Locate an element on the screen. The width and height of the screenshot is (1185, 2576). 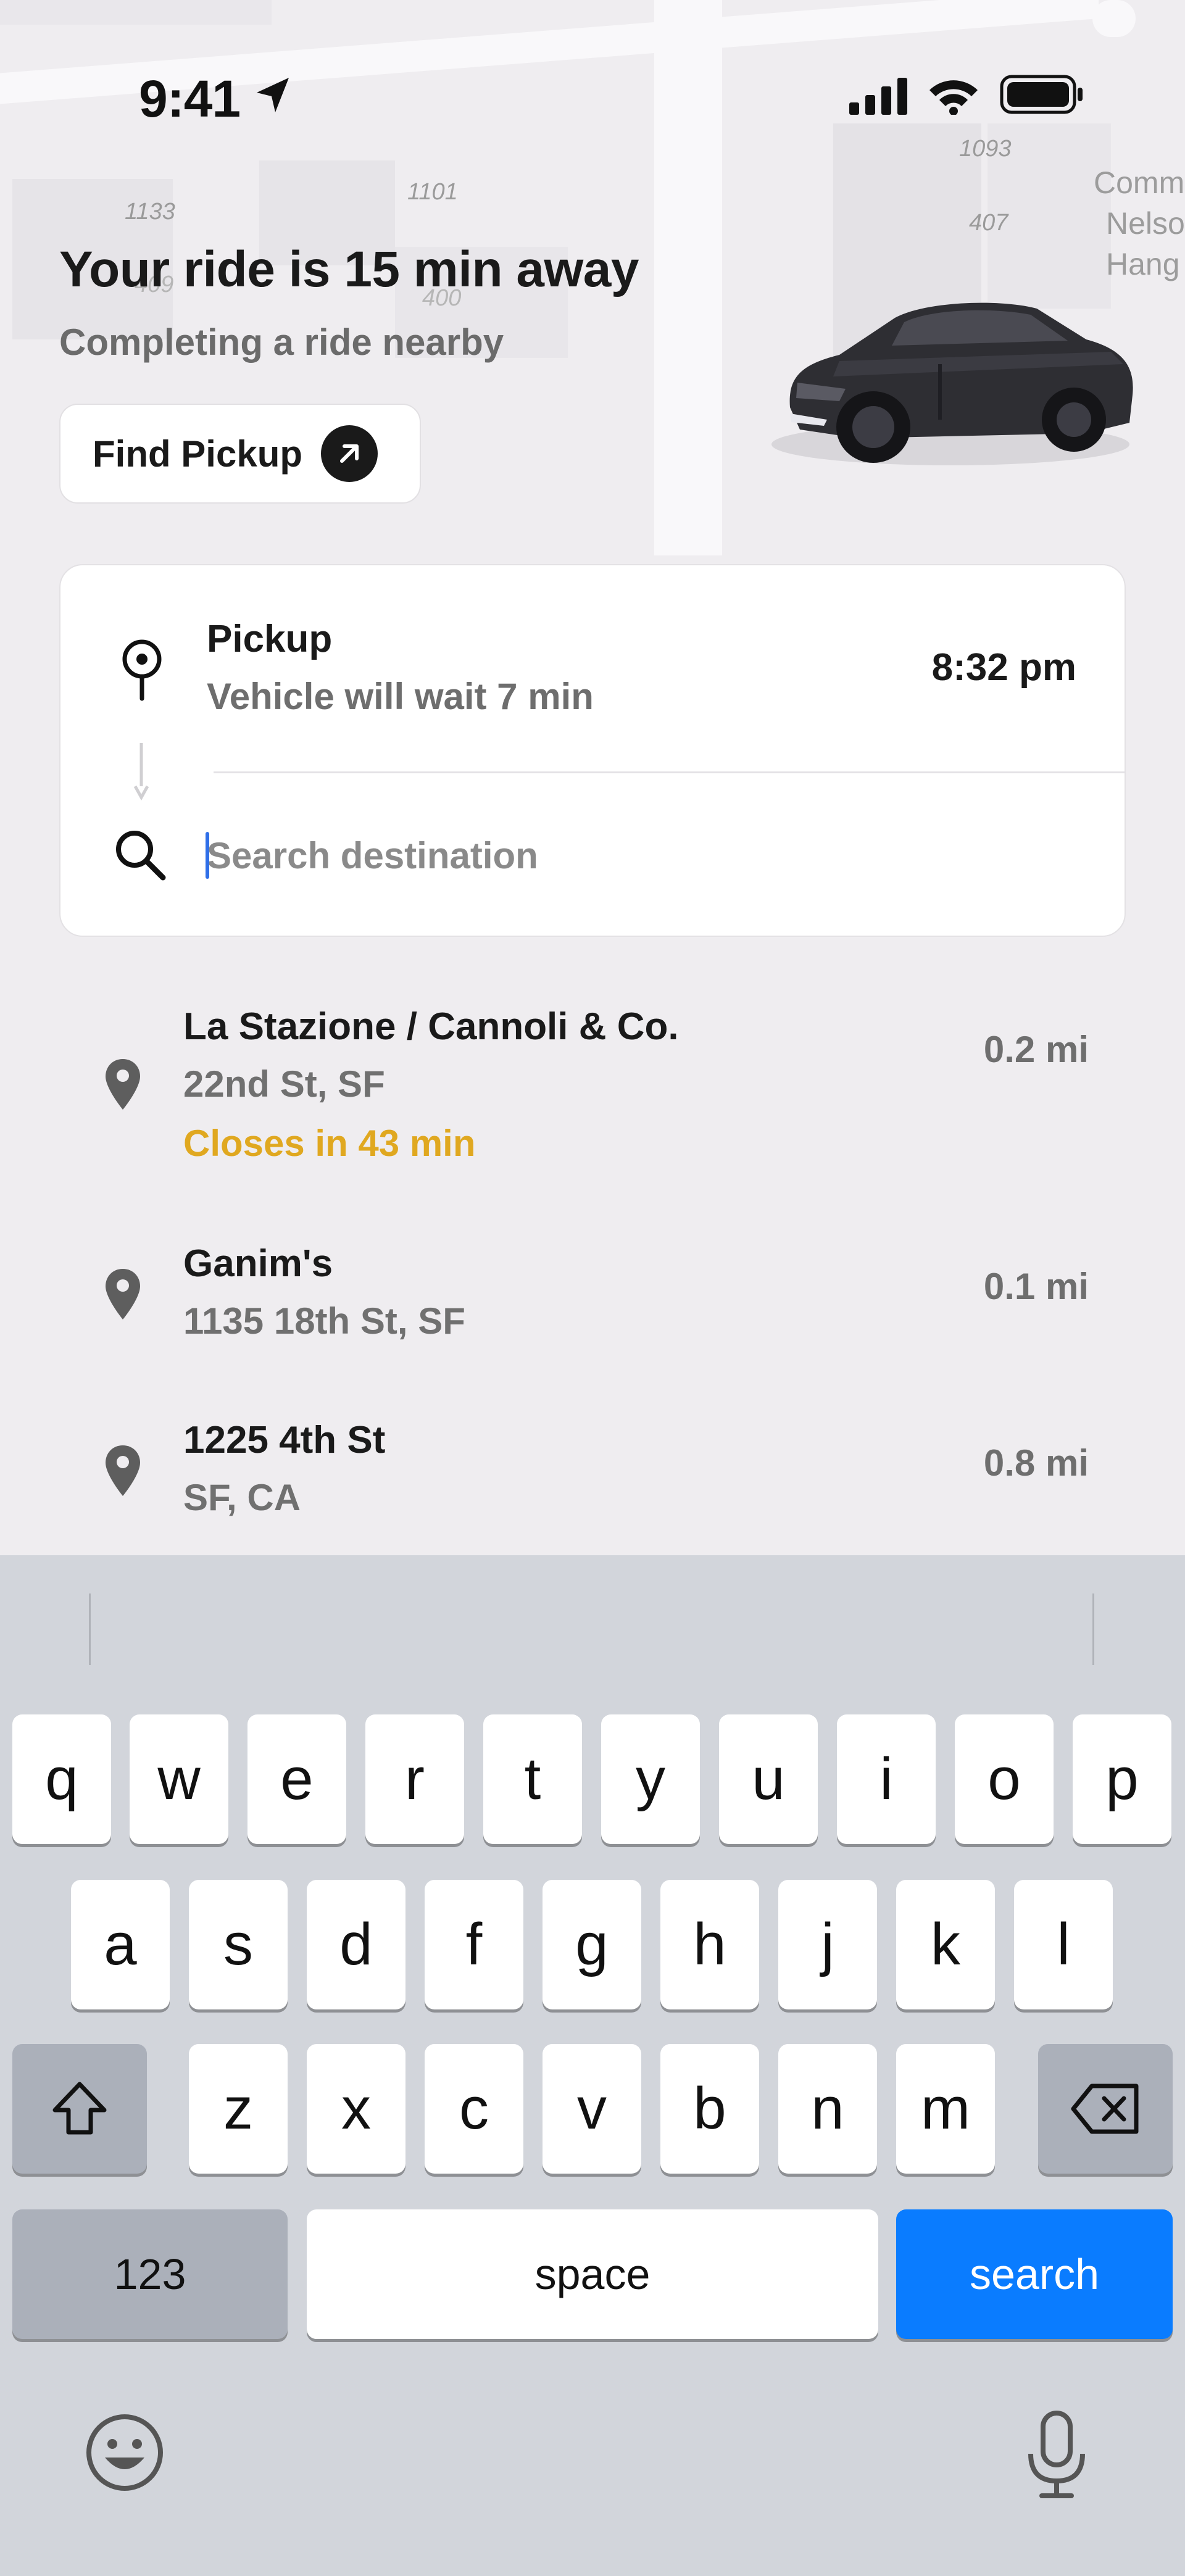
map-label: 1101 is located at coordinates (432, 192).